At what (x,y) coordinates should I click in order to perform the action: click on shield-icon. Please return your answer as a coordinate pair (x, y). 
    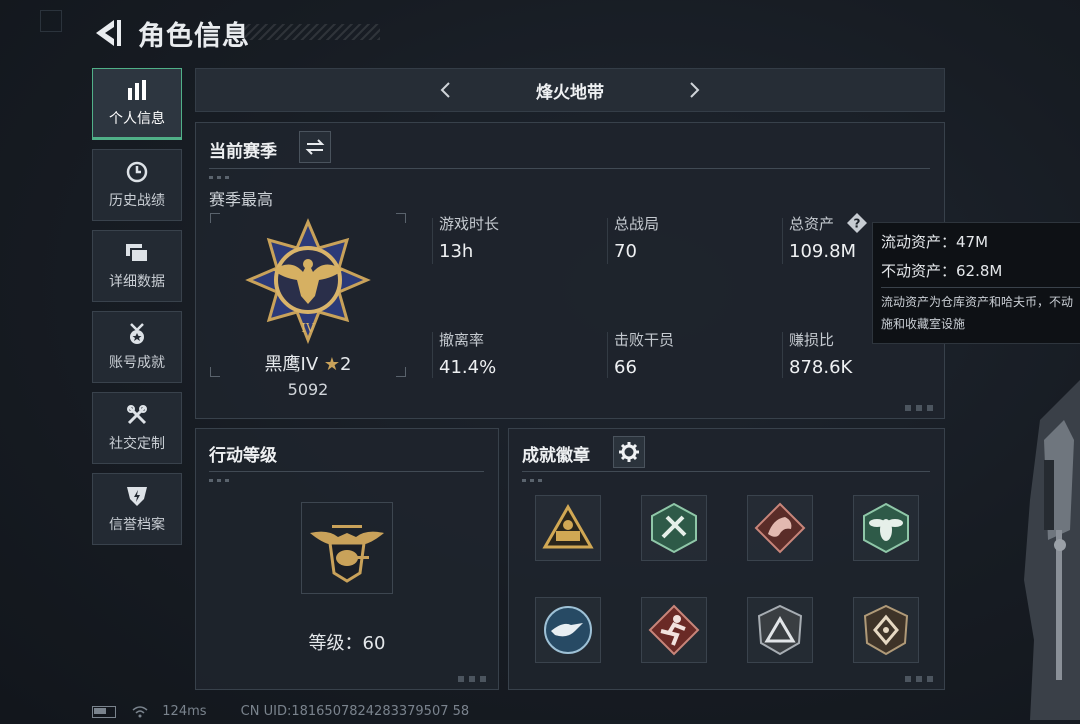
    Looking at the image, I should click on (137, 496).